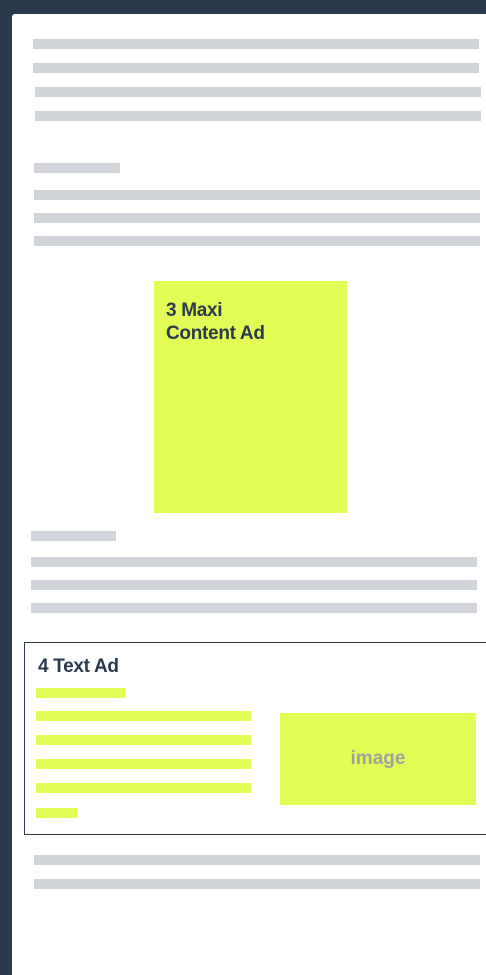 This screenshot has width=486, height=975. I want to click on image-label: image, so click(378, 758).